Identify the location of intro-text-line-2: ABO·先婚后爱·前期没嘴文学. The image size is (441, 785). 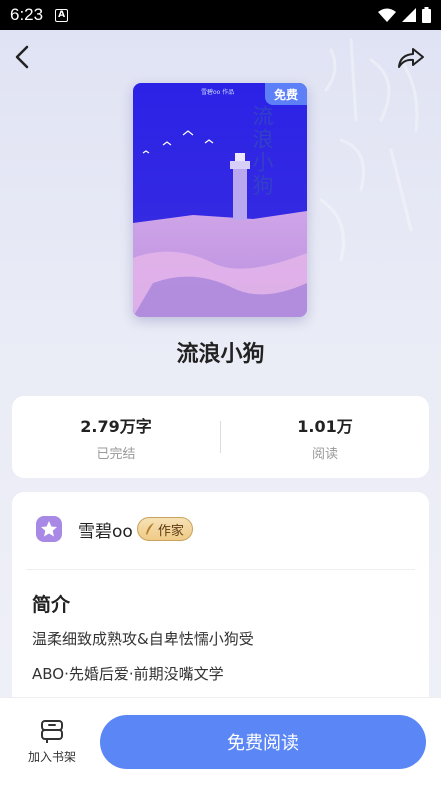
(128, 674).